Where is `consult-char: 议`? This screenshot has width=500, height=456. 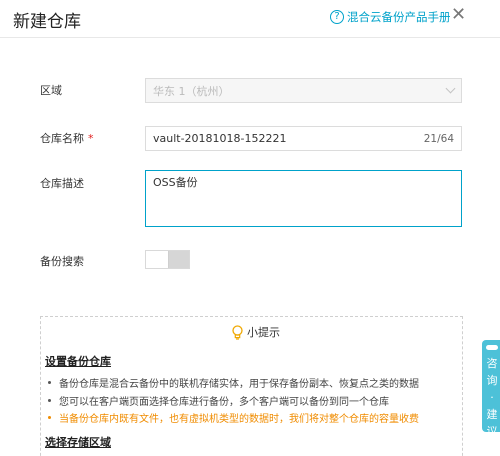 consult-char: 议 is located at coordinates (492, 431).